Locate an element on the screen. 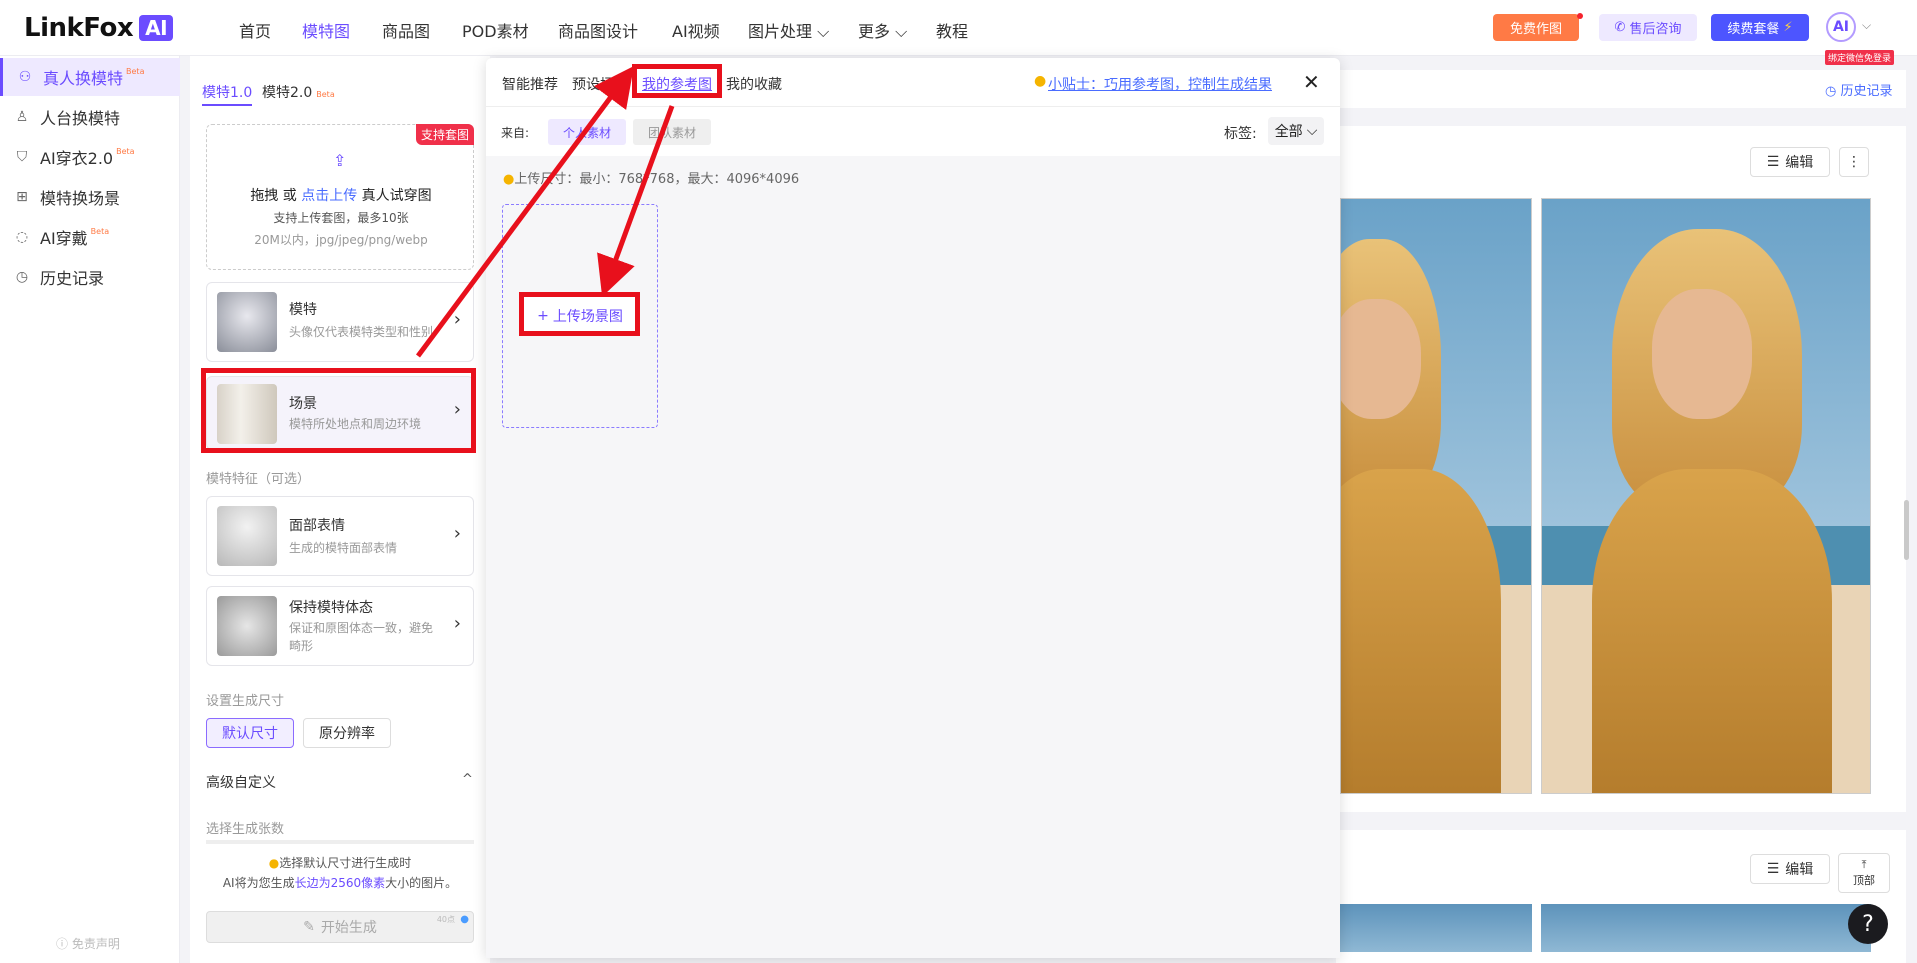 Image resolution: width=1917 pixels, height=963 pixels. sidebar-item-ai-wear: ◌ AI穿戴 Beta is located at coordinates (90, 237).